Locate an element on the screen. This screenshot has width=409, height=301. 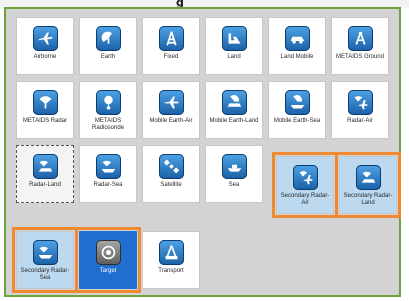
tile-land: Land is located at coordinates (234, 46).